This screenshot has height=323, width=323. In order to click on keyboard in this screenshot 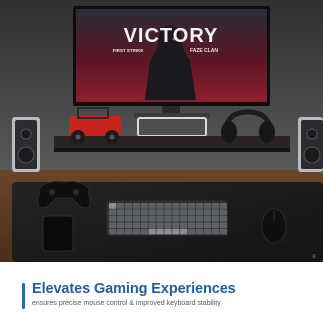, I will do `click(167, 218)`.